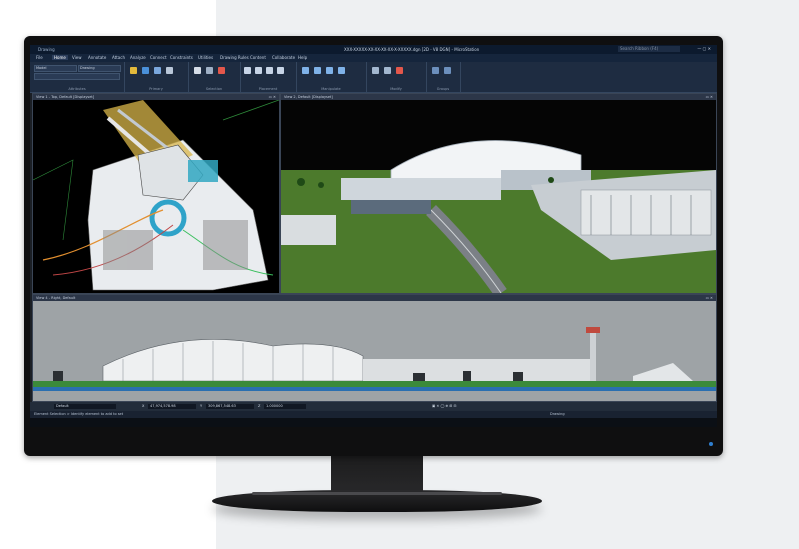  I want to click on tab-connect: Connect, so click(158, 57).